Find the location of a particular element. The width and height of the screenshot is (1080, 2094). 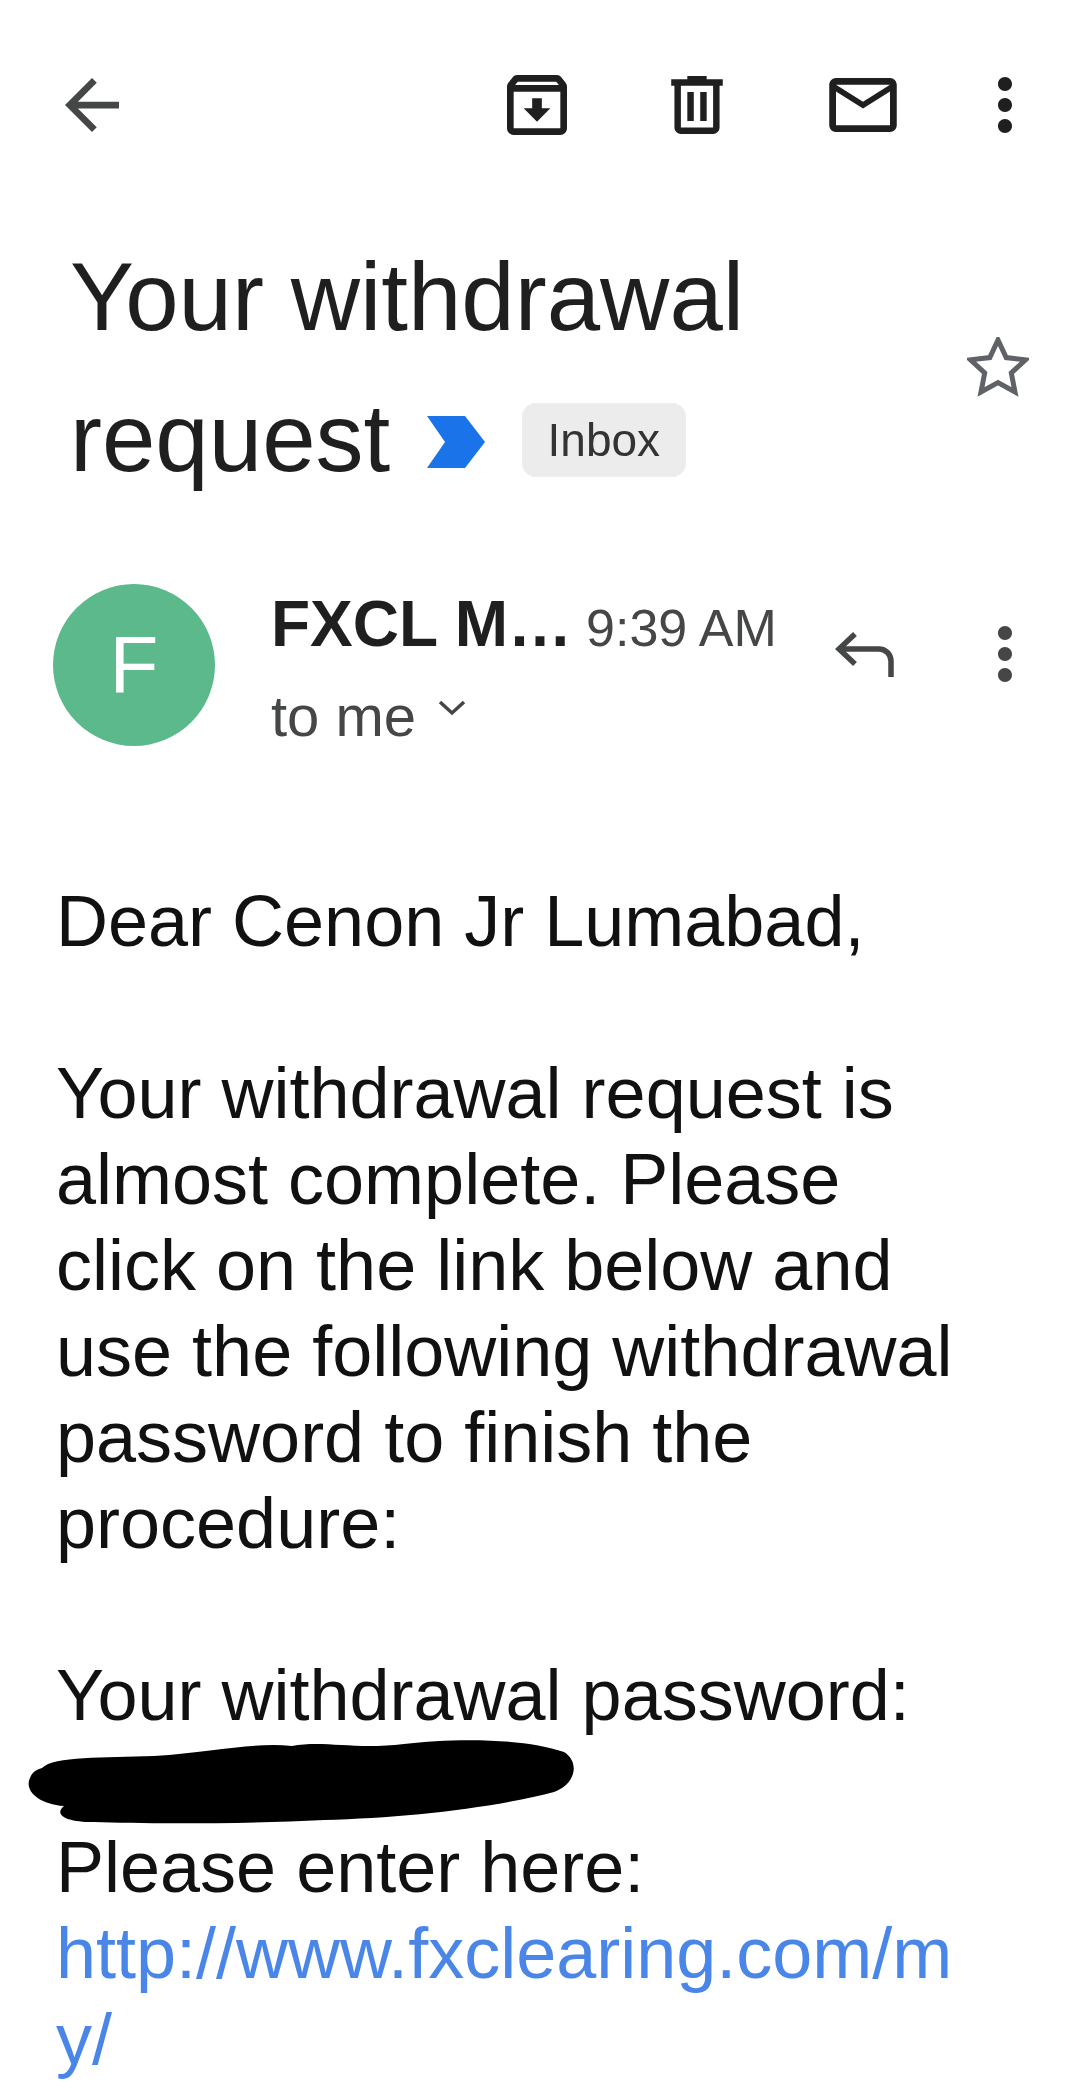

body-paragraph: Dear Cenon Jr Lumabad, is located at coordinates (461, 921).